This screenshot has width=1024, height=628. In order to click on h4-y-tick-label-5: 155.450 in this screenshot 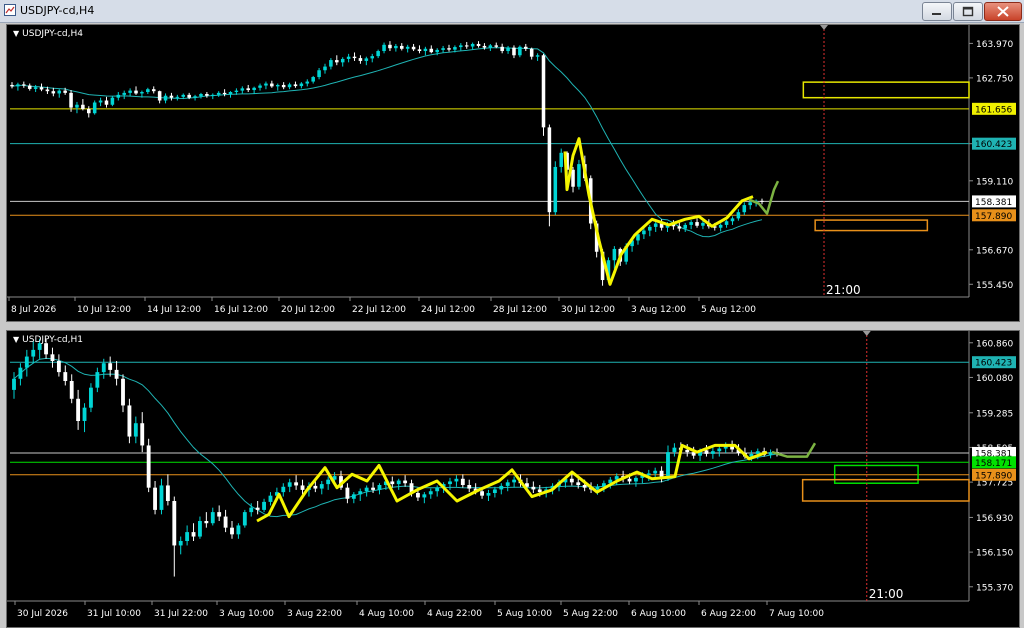, I will do `click(994, 286)`.